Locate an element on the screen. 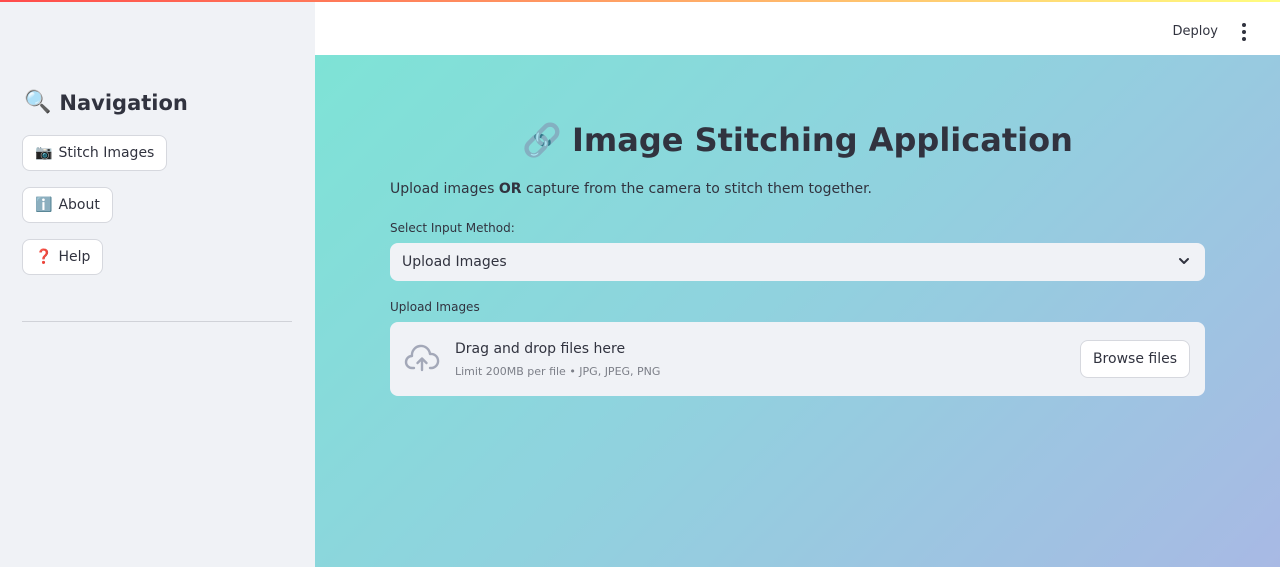 The width and height of the screenshot is (1280, 567). input-method-label: Select Input Method: is located at coordinates (452, 228).